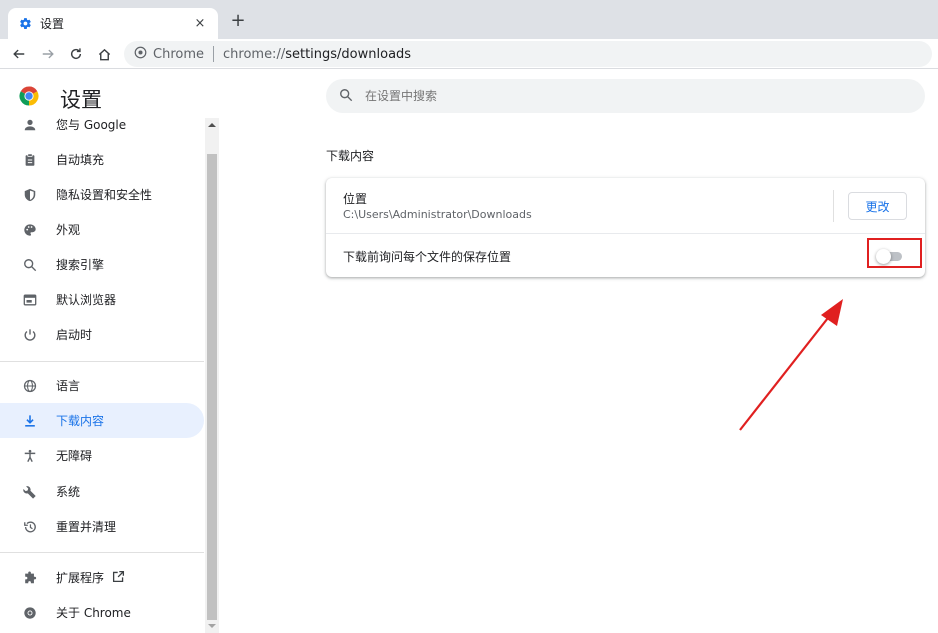 This screenshot has width=938, height=633. Describe the element at coordinates (877, 206) in the screenshot. I see `change-location-button: 更改` at that location.